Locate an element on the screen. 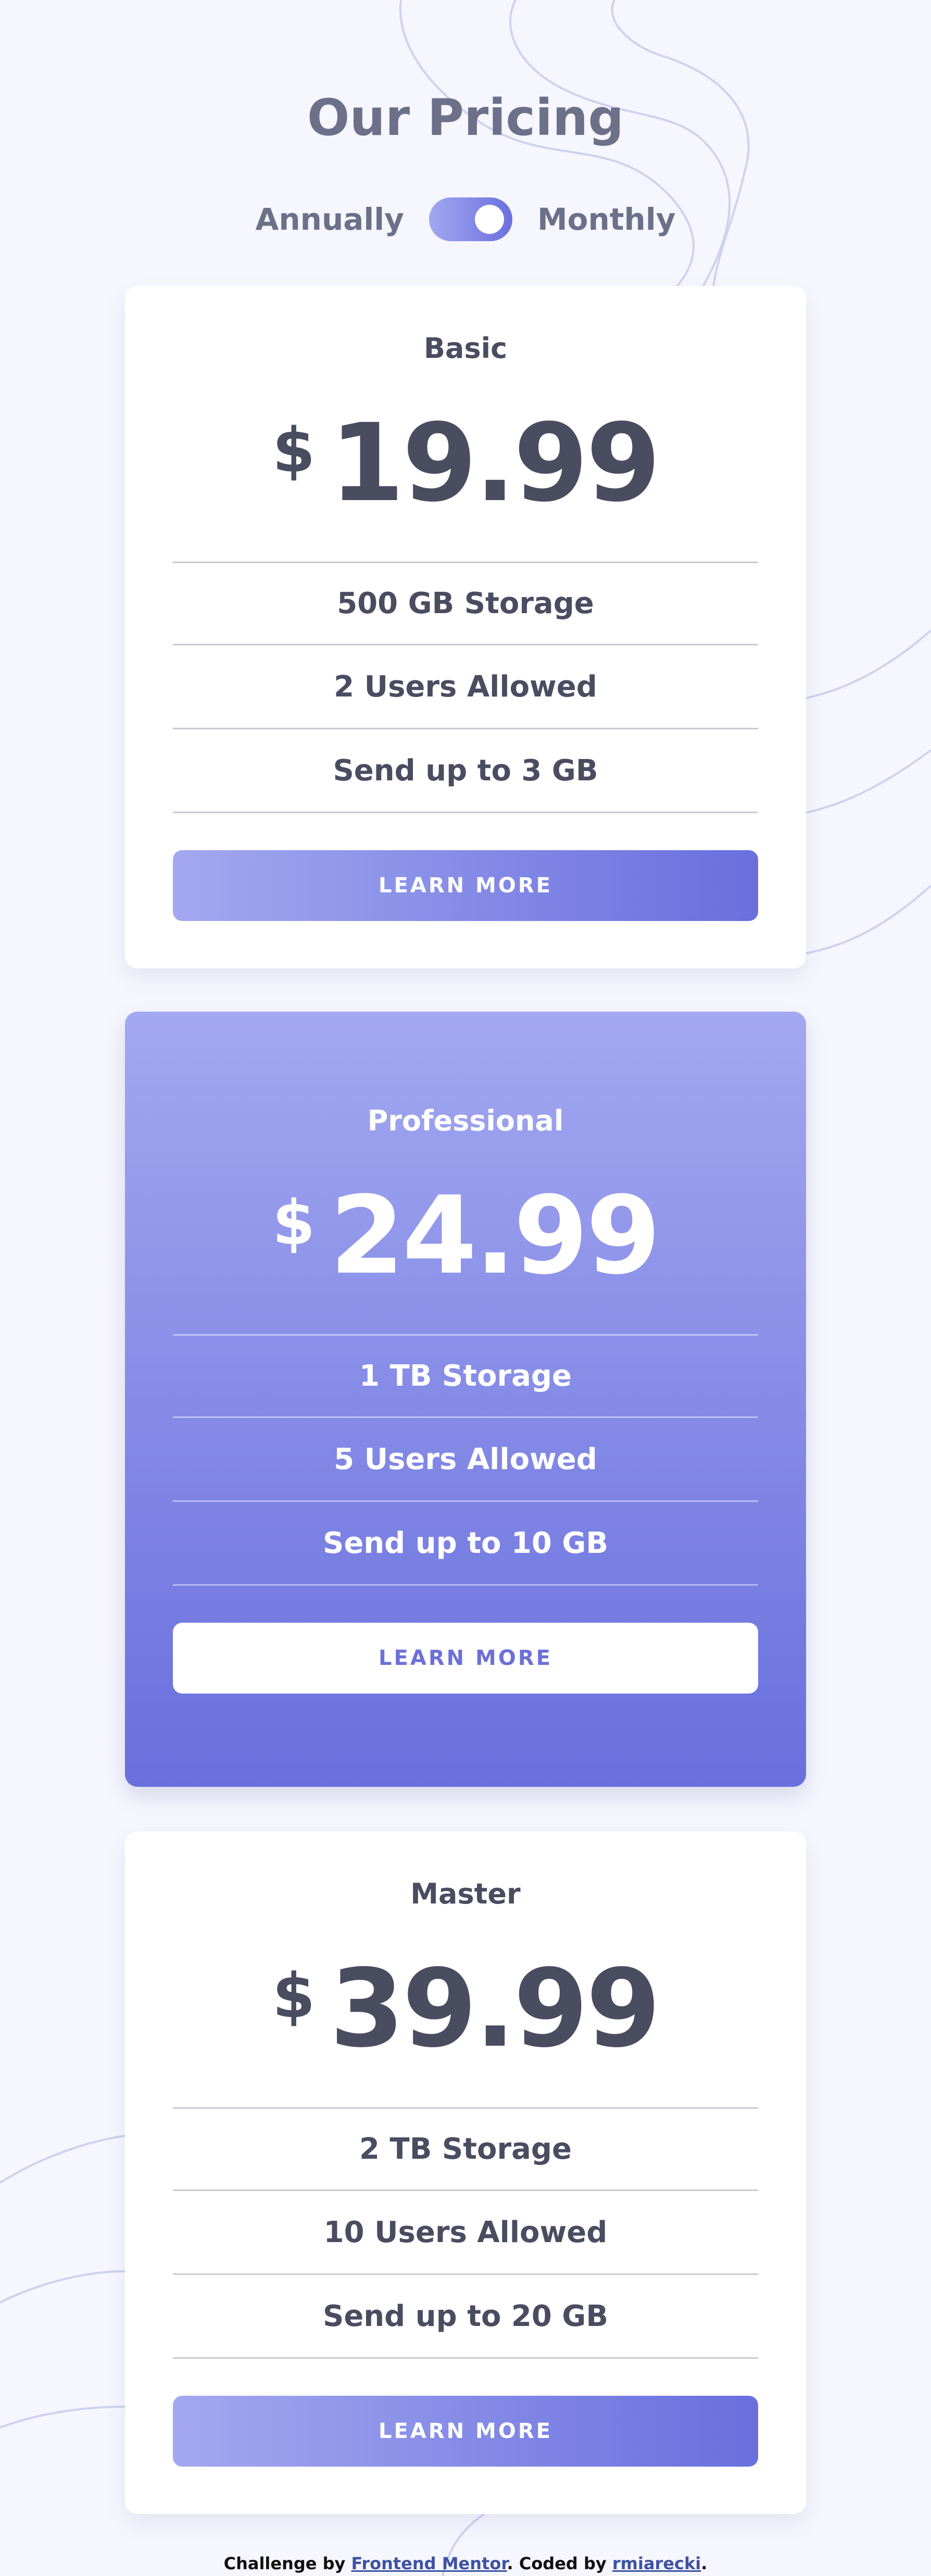 This screenshot has width=931, height=2576. price: $ 24.99 is located at coordinates (465, 1235).